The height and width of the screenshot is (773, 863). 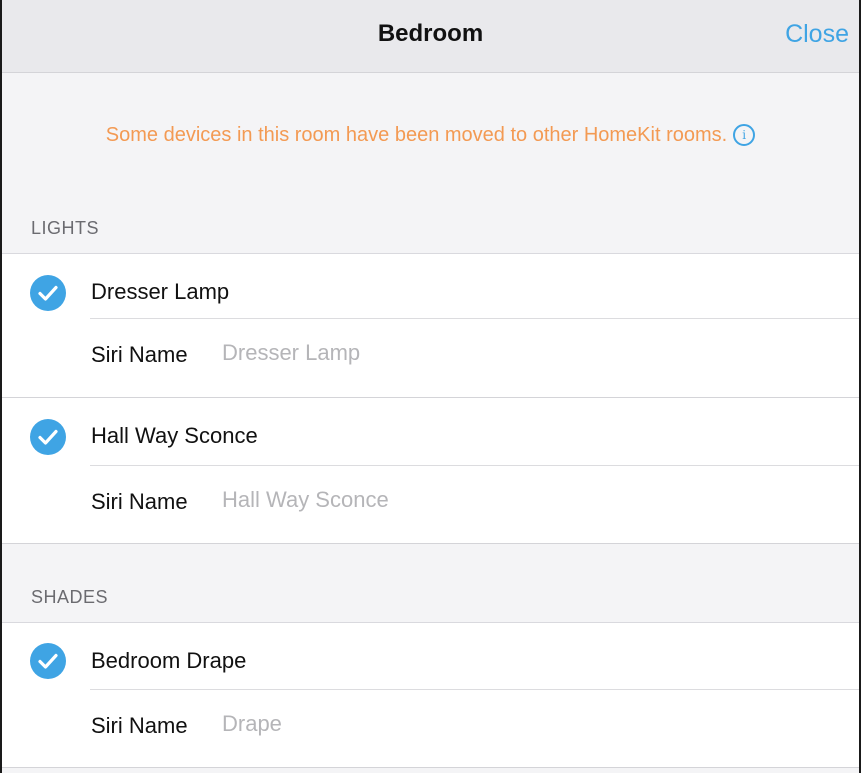 What do you see at coordinates (430, 286) in the screenshot?
I see `device-row-dresser-lamp: Dresser Lamp` at bounding box center [430, 286].